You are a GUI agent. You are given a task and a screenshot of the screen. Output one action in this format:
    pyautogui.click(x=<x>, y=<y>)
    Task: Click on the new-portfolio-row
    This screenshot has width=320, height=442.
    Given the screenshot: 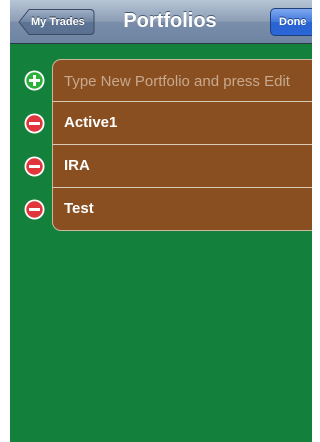 What is the action you would take?
    pyautogui.click(x=161, y=80)
    